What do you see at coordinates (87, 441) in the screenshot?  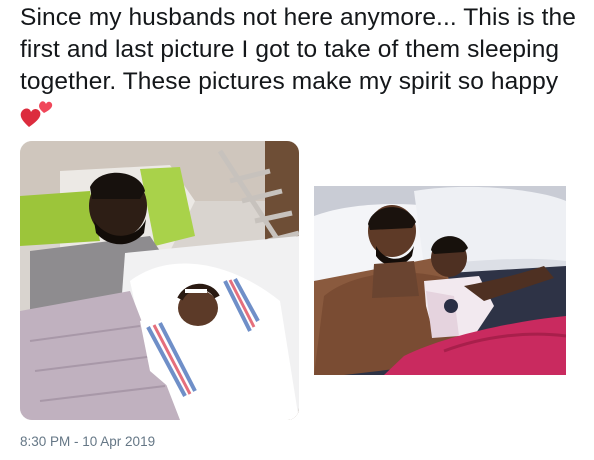 I see `tweet-timestamp: 8:30 PM - 10 Apr 2019` at bounding box center [87, 441].